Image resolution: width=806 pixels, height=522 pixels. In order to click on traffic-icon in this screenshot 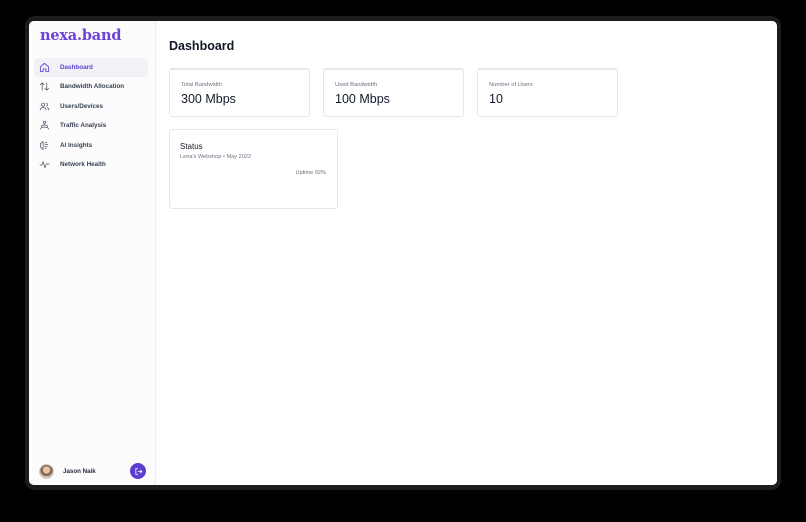, I will do `click(44, 125)`.